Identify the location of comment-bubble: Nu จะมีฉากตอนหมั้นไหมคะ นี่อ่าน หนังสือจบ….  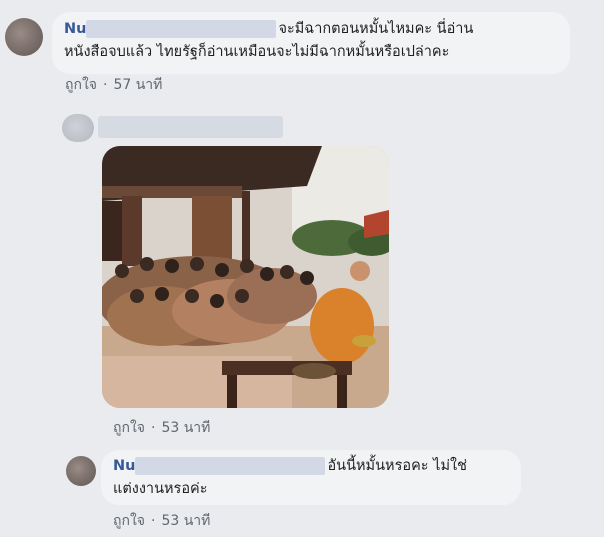
(311, 43).